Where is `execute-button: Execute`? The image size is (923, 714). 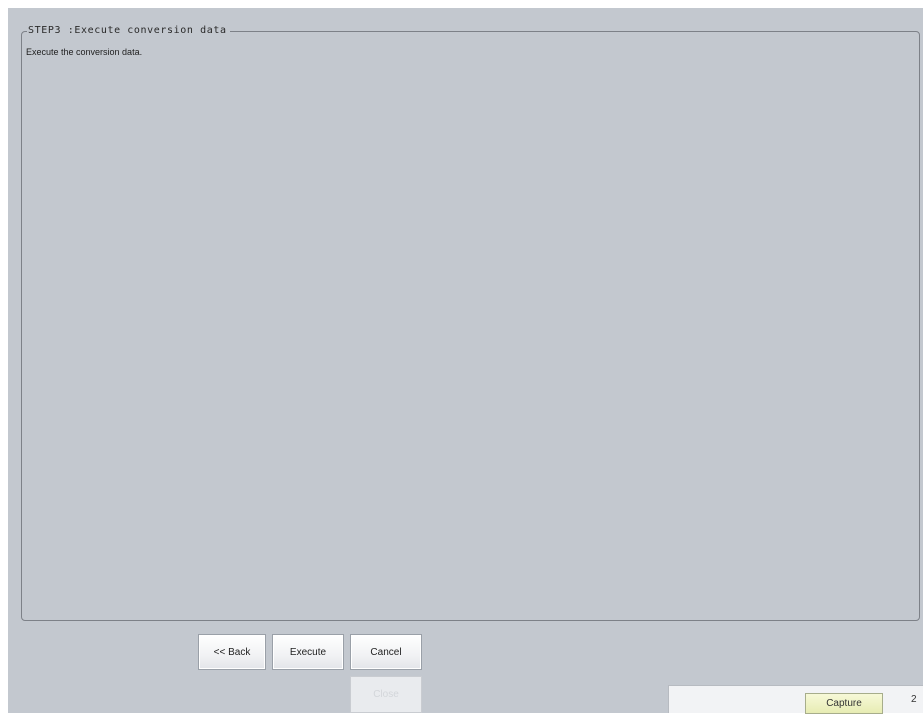
execute-button: Execute is located at coordinates (308, 652).